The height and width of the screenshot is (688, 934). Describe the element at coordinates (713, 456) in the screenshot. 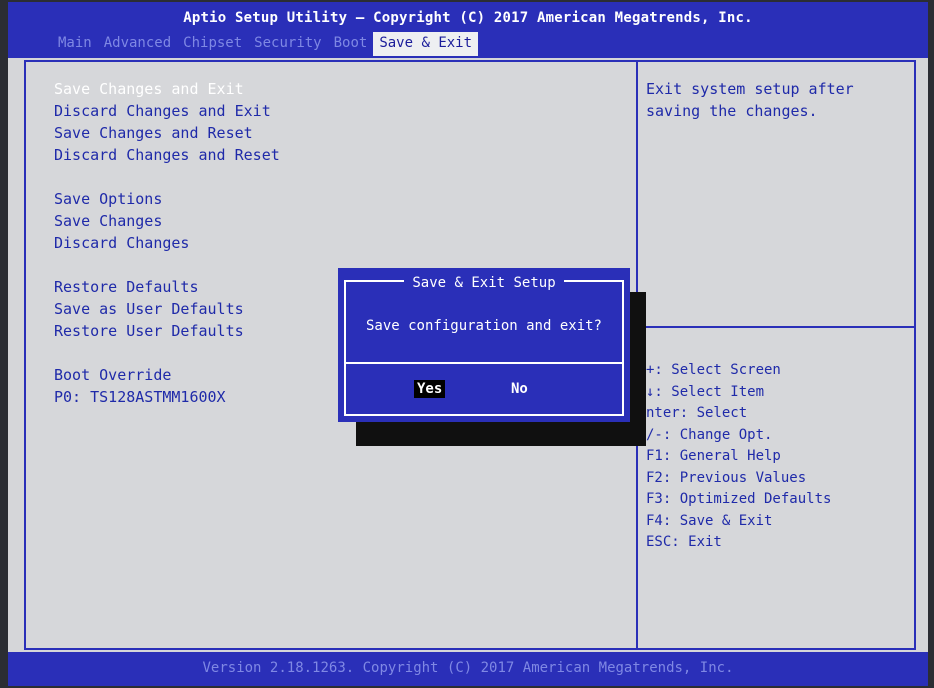

I see `key-hint-general-help: F1: General Help` at that location.